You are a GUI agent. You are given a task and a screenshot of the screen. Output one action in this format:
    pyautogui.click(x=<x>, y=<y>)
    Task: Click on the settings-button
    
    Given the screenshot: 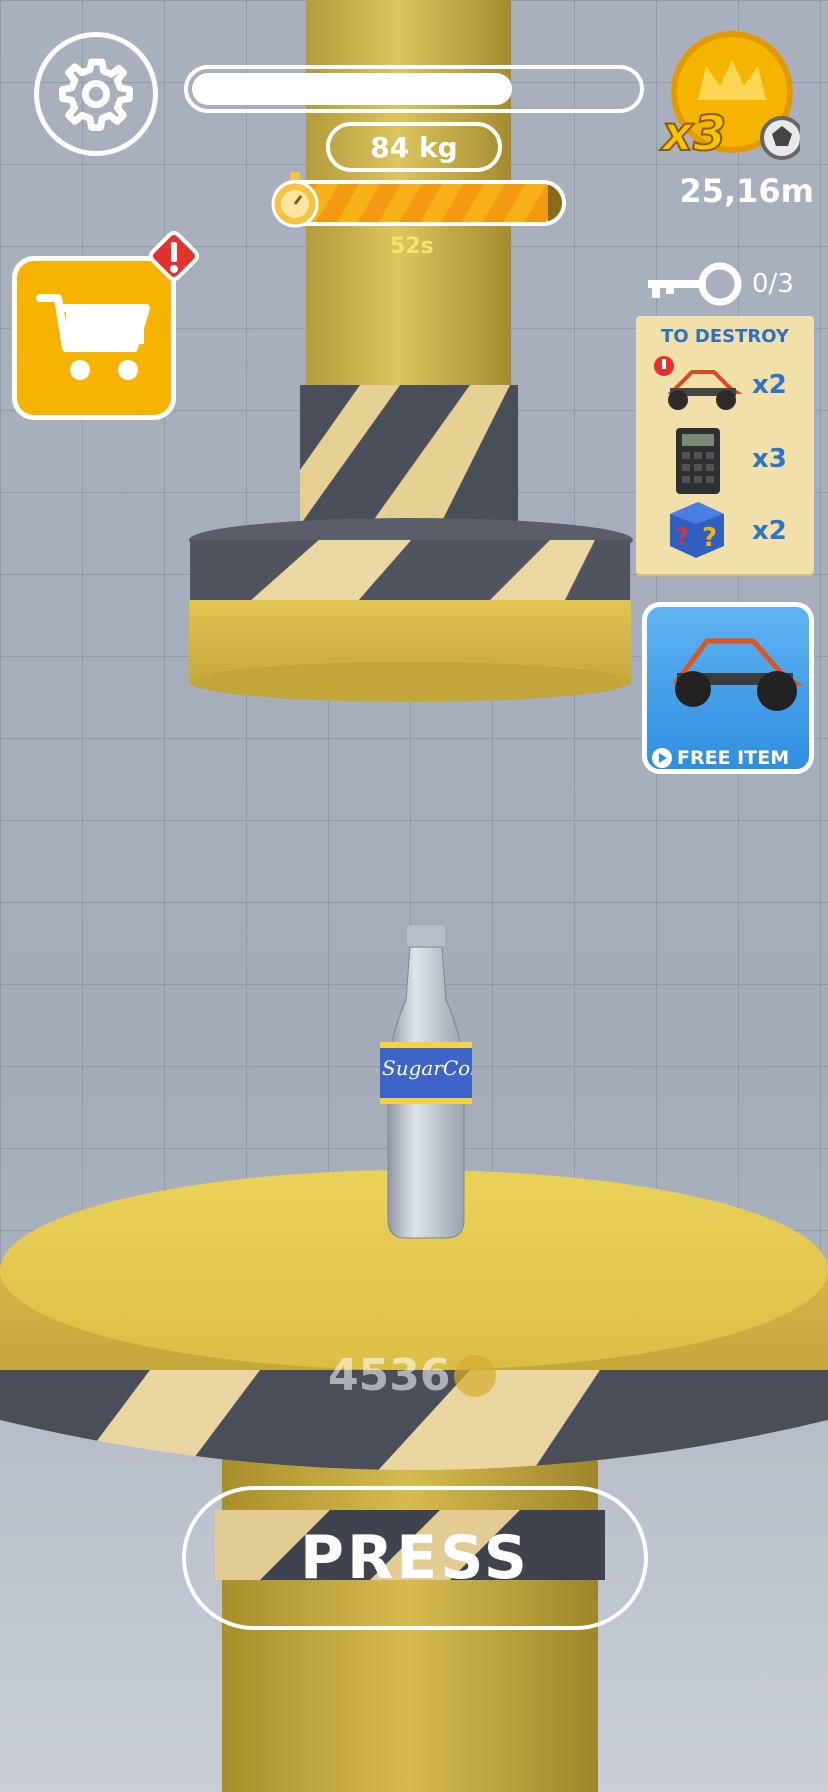 What is the action you would take?
    pyautogui.click(x=96, y=94)
    